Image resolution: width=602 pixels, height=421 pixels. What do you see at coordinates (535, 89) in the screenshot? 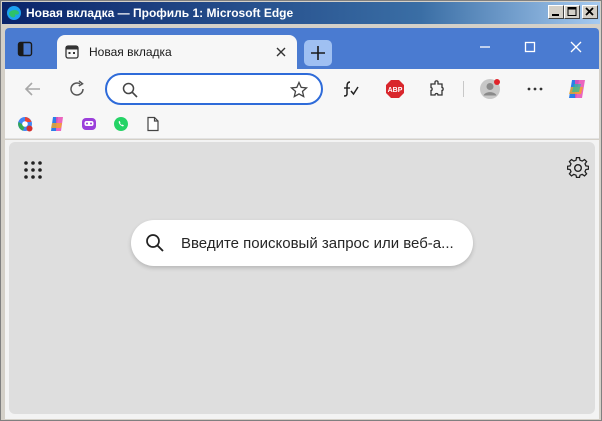
I see `more-options-icon` at bounding box center [535, 89].